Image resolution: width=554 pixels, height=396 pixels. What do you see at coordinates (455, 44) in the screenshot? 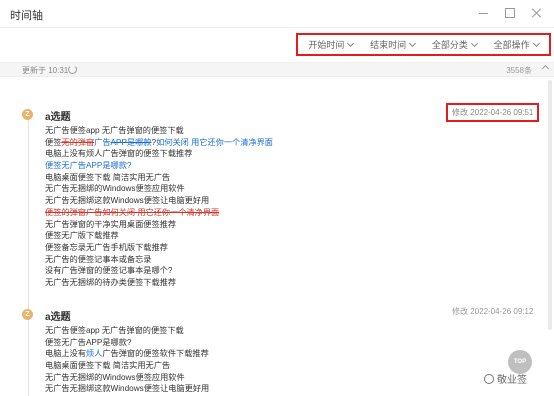
I see `category-filter: 全部分类` at bounding box center [455, 44].